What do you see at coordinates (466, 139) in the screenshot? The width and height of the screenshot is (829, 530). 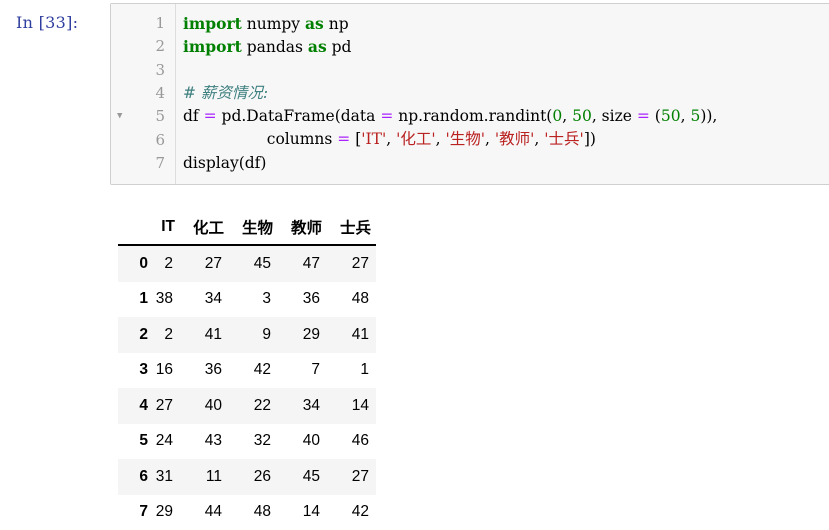 I see `code-token: '生物'` at bounding box center [466, 139].